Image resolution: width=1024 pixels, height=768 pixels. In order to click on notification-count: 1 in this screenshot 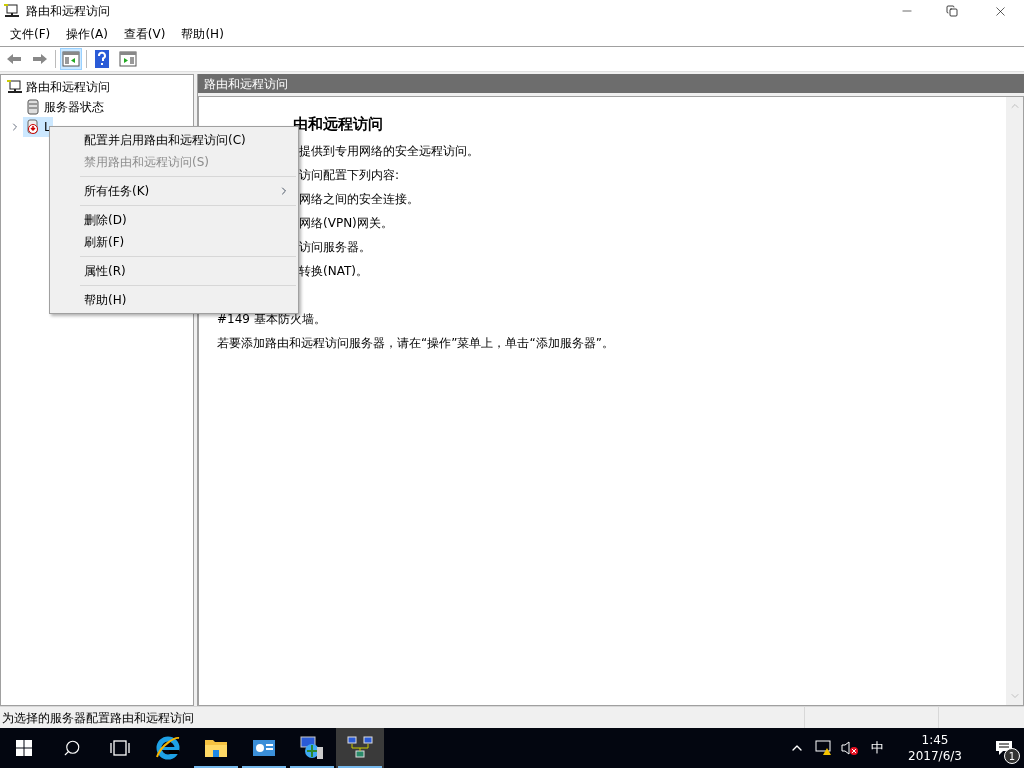, I will do `click(1012, 756)`.